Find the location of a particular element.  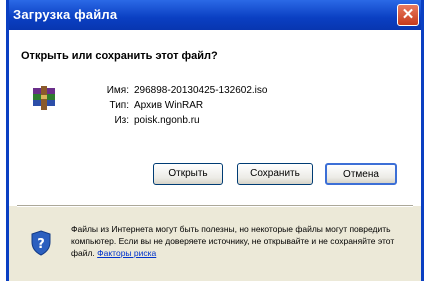

file-name-row: Имя: 296898-20130425-132602.iso is located at coordinates (181, 92).